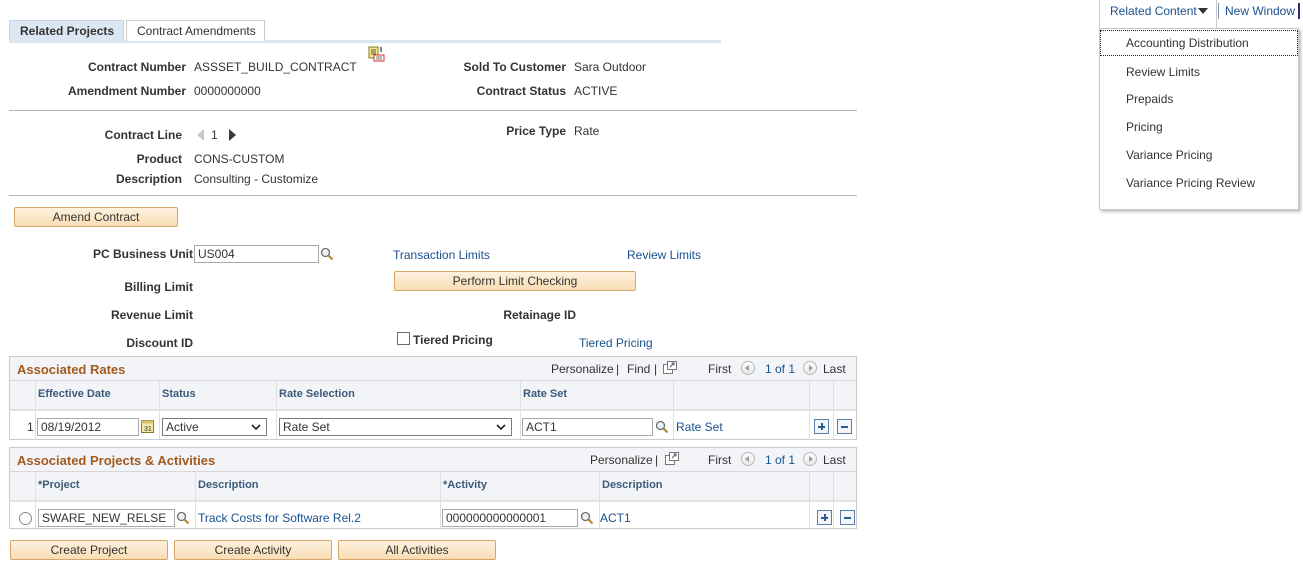 This screenshot has width=1303, height=571. I want to click on tab-related-projects: Related Projects, so click(66, 30).